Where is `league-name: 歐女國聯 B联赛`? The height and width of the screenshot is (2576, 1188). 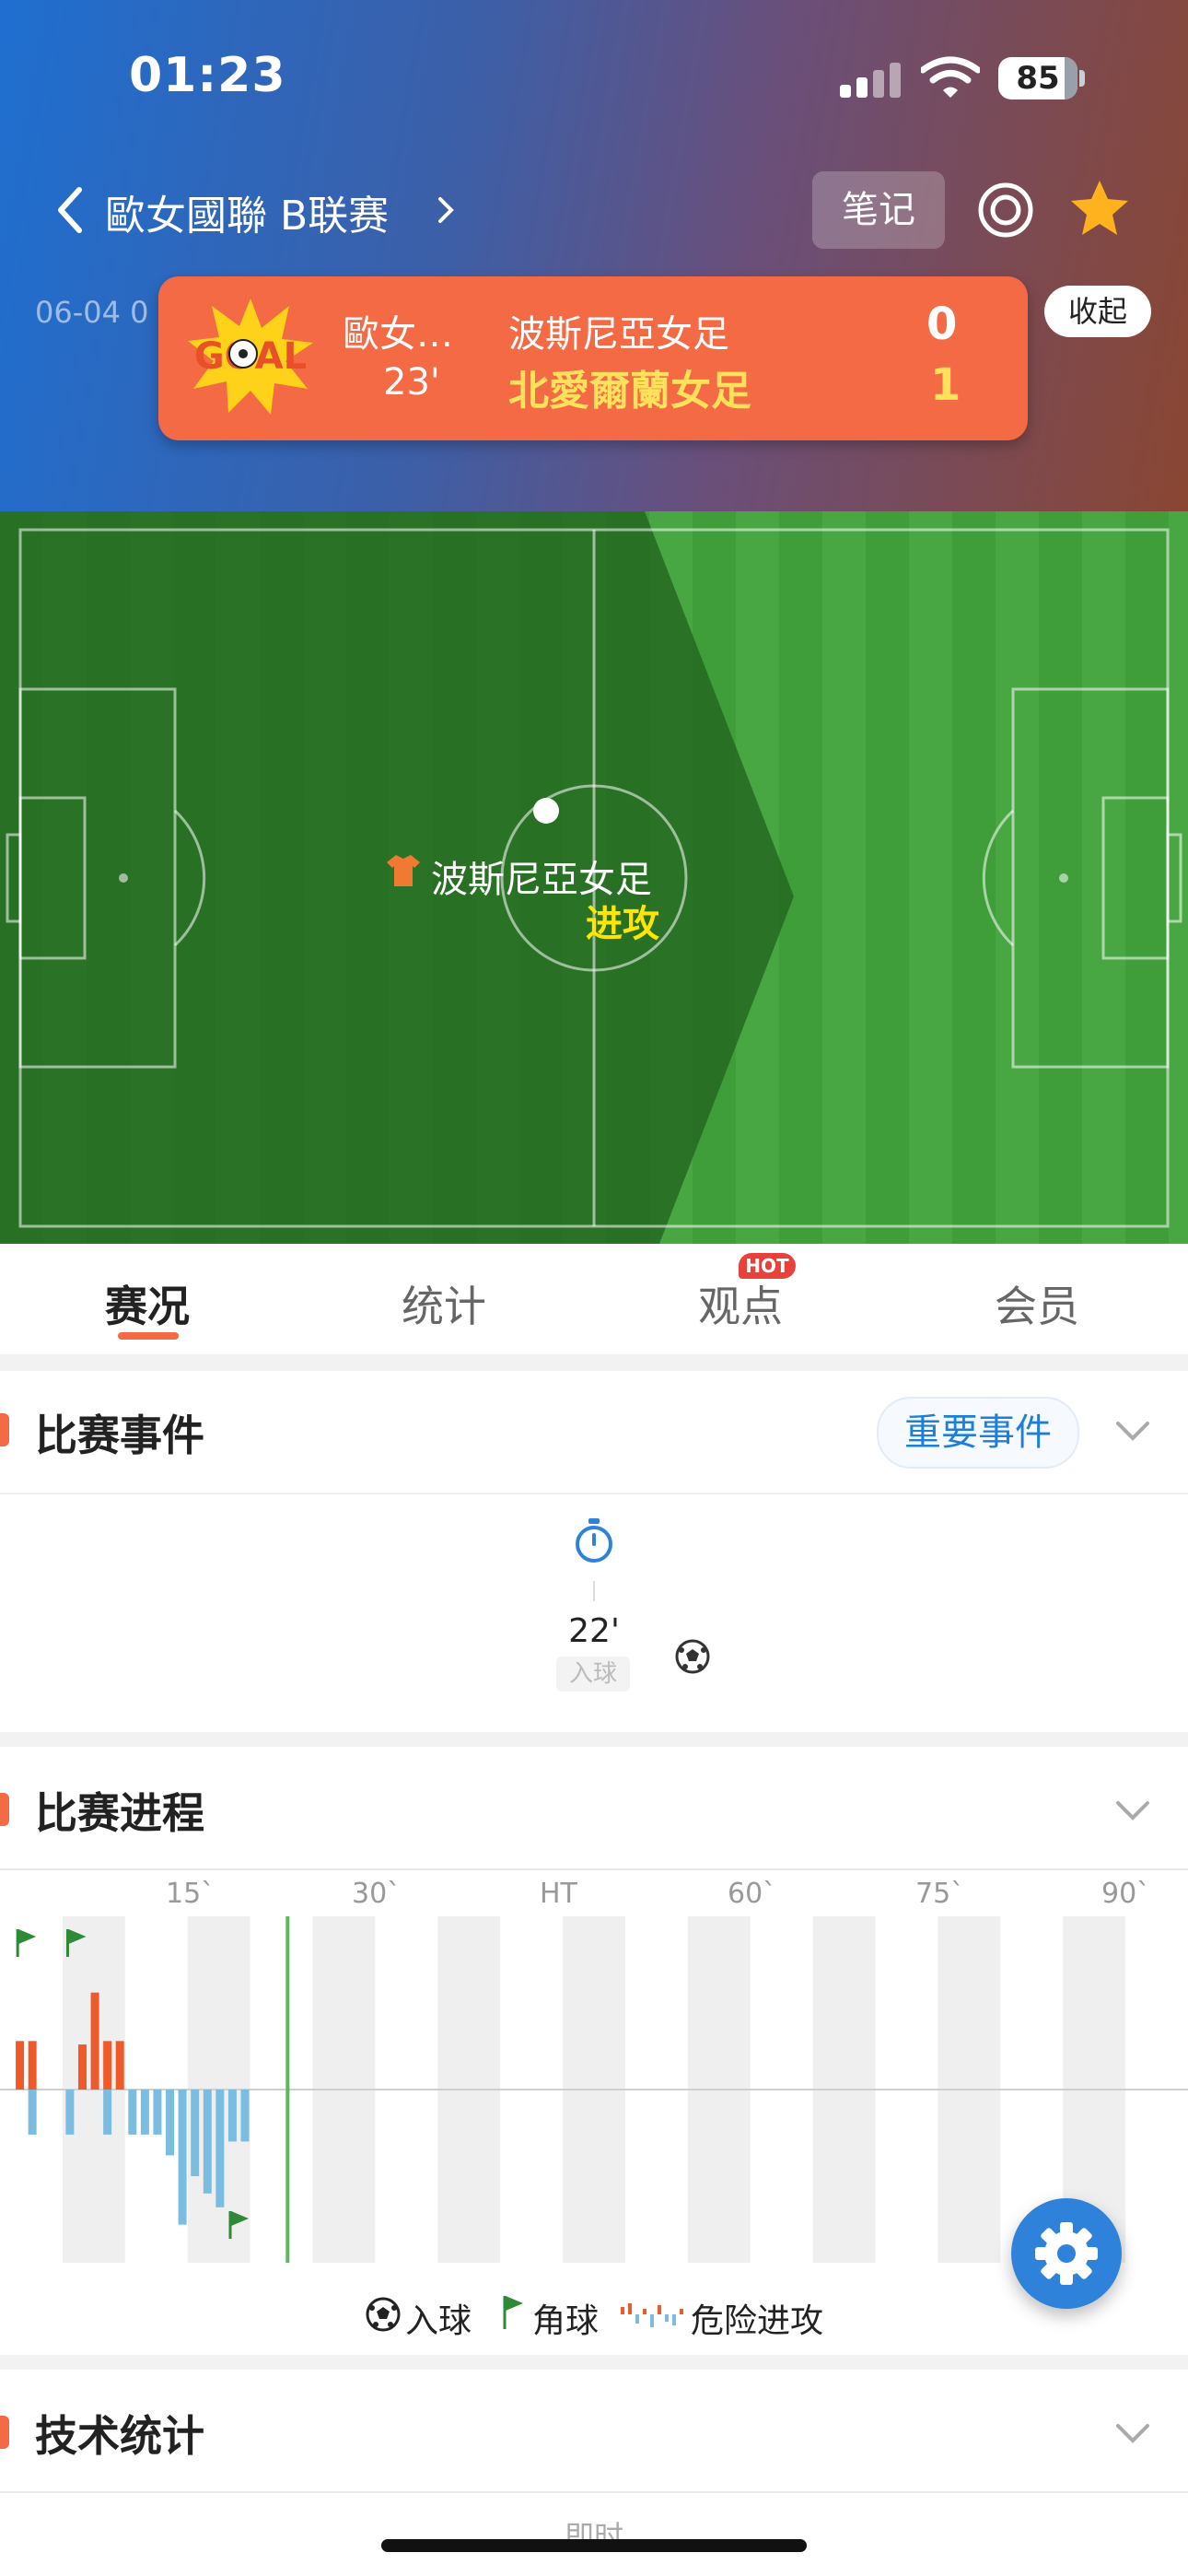
league-name: 歐女國聯 B联赛 is located at coordinates (247, 211).